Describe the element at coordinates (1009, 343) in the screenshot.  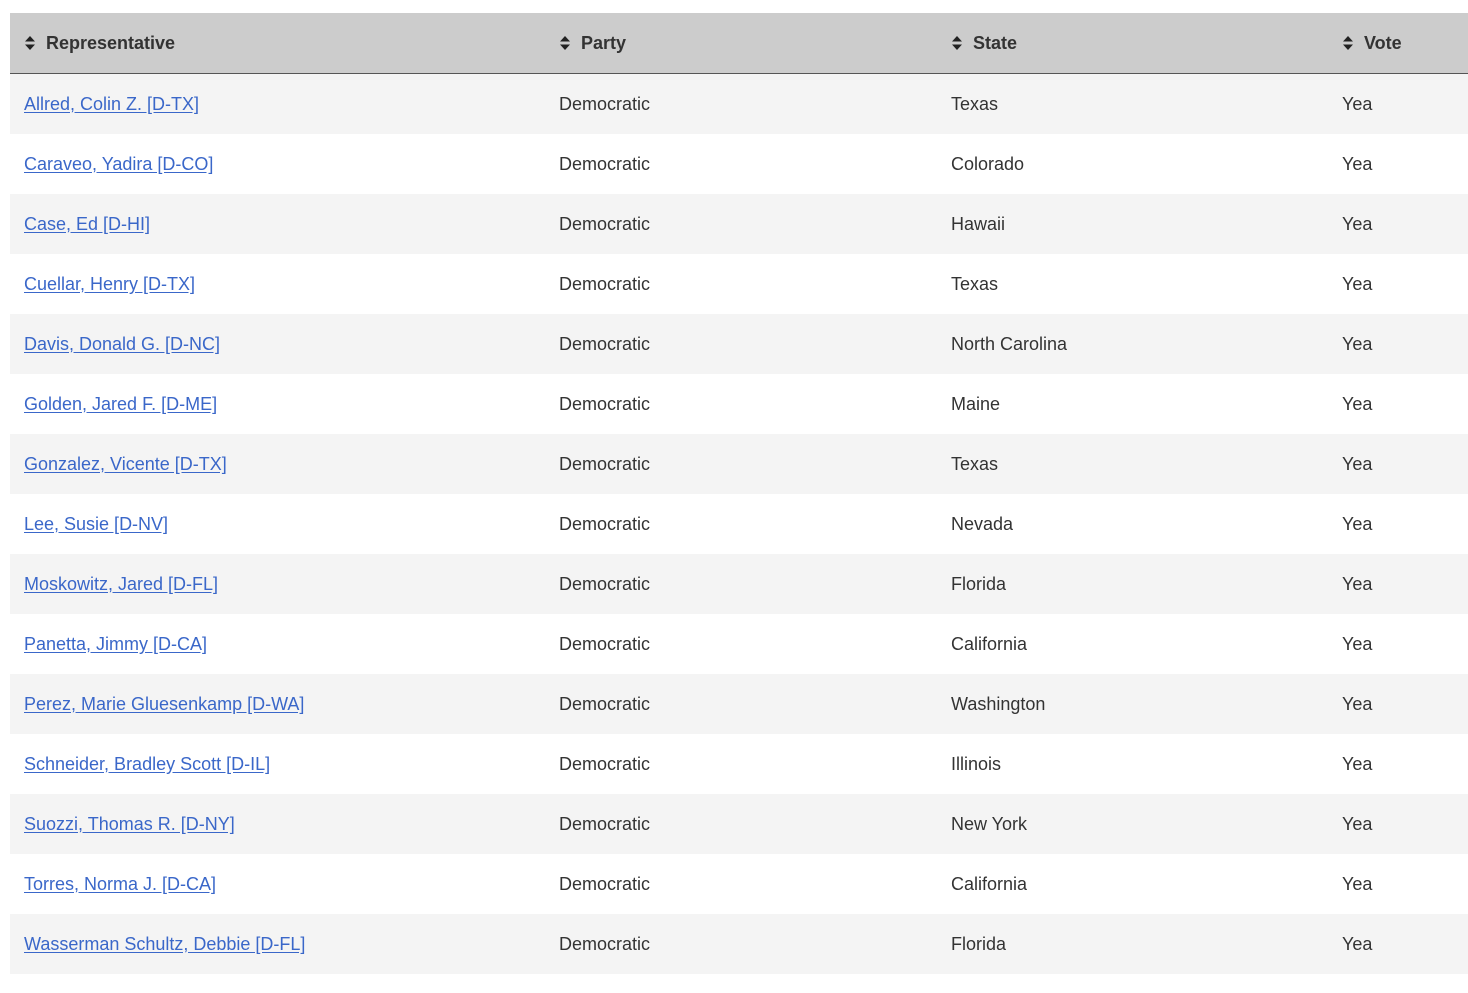
I see `state-cell: North Carolina` at that location.